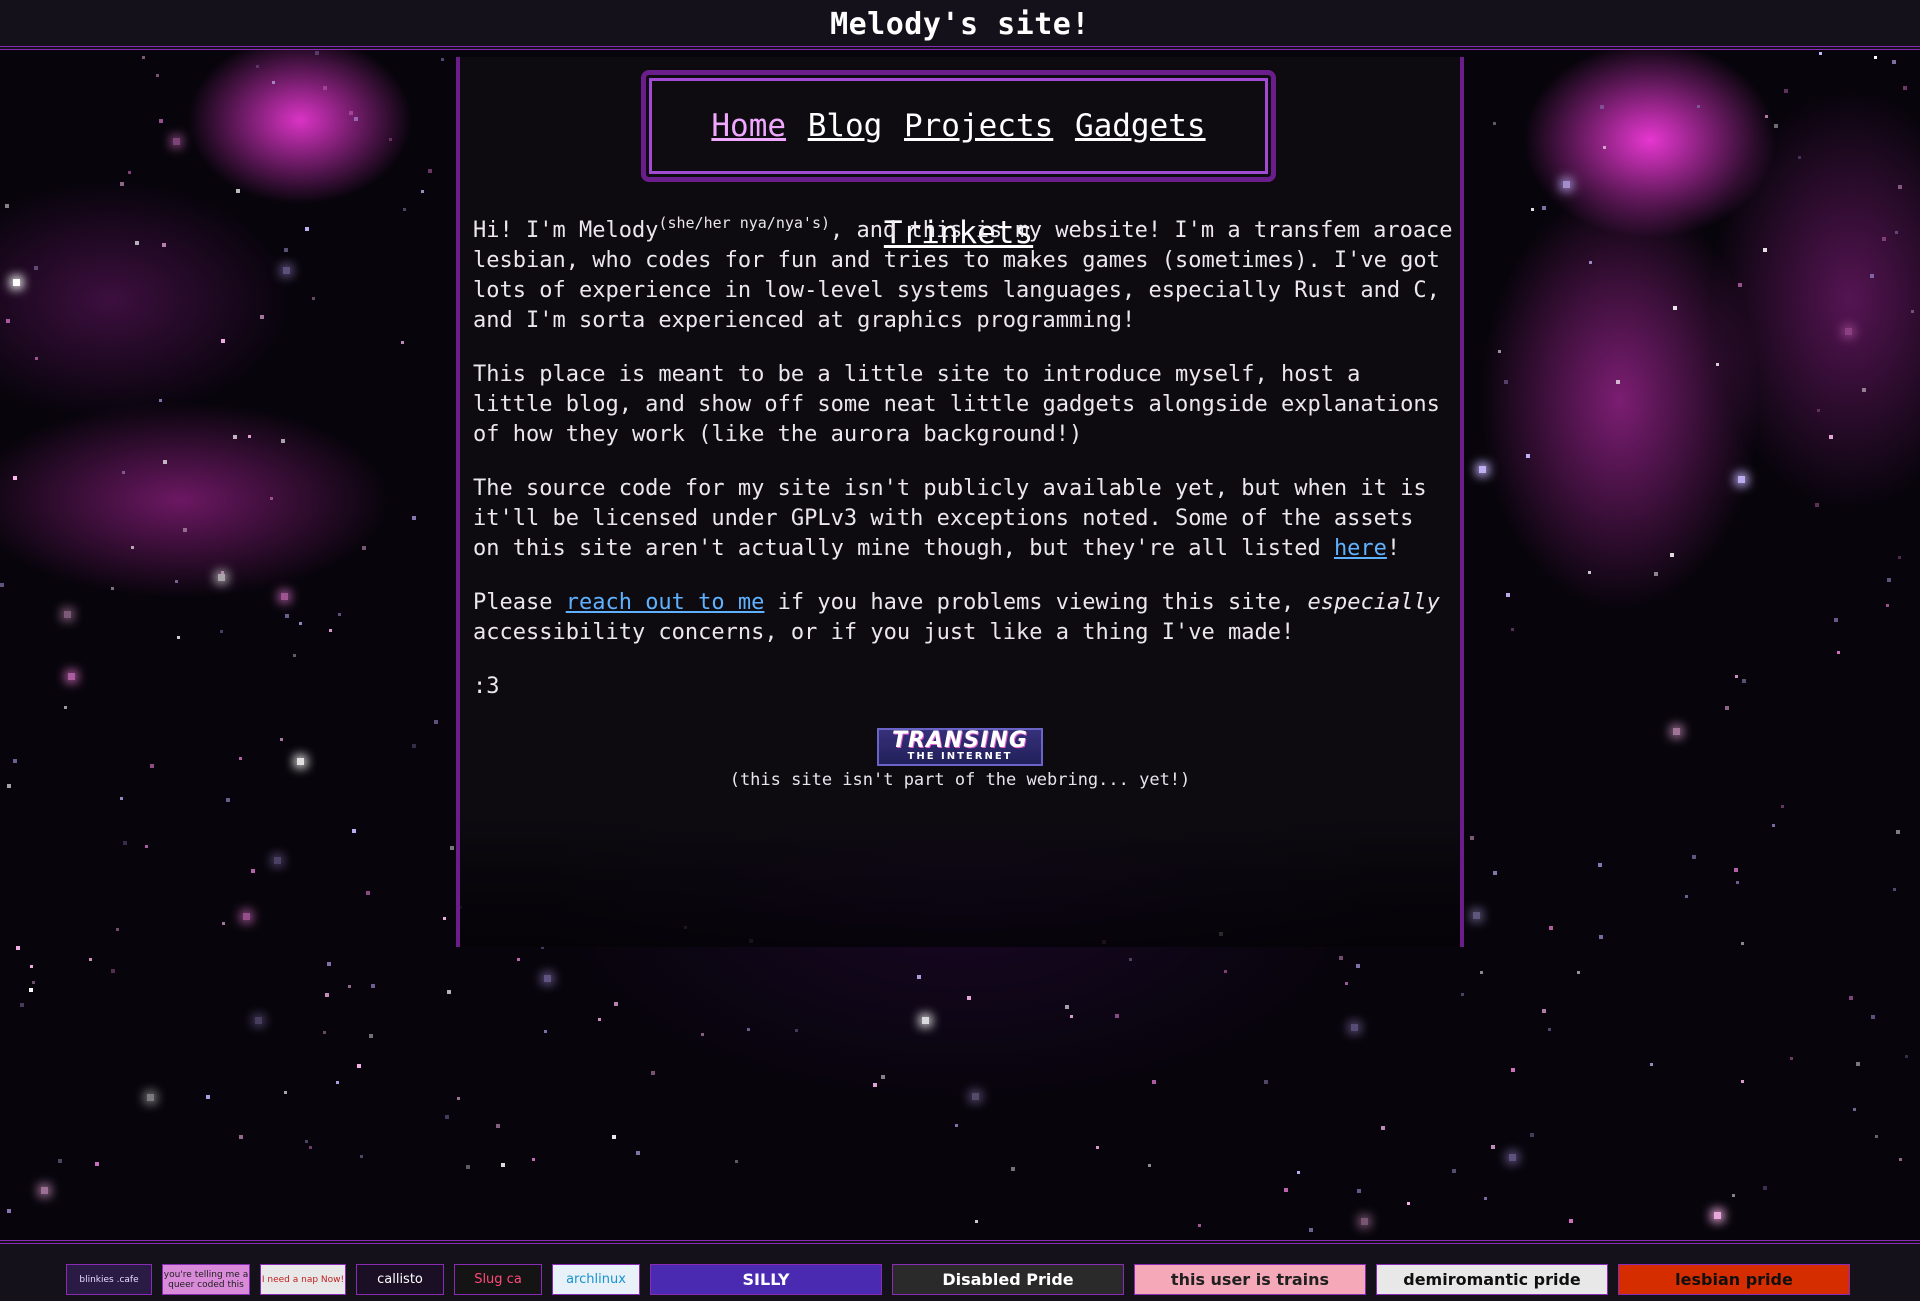  I want to click on main-nav: Home Blog Projects Gadgets Trinkets, so click(958, 160).